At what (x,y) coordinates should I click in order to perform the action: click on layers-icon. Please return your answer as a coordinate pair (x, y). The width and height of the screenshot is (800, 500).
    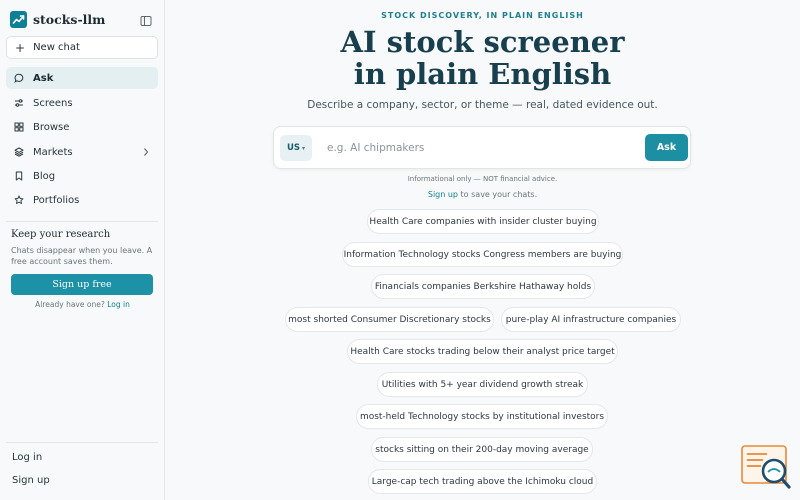
    Looking at the image, I should click on (19, 152).